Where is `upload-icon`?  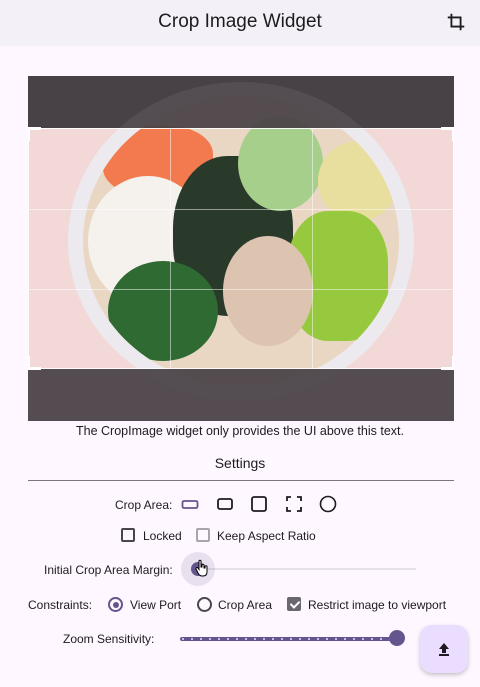
upload-icon is located at coordinates (444, 649).